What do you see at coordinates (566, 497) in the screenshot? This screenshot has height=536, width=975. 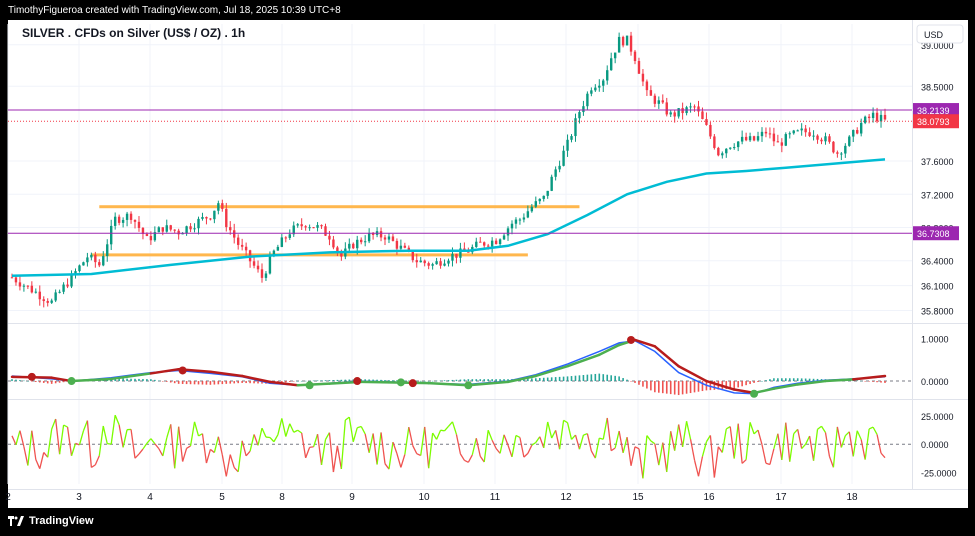 I see `x-tick-label: 12` at bounding box center [566, 497].